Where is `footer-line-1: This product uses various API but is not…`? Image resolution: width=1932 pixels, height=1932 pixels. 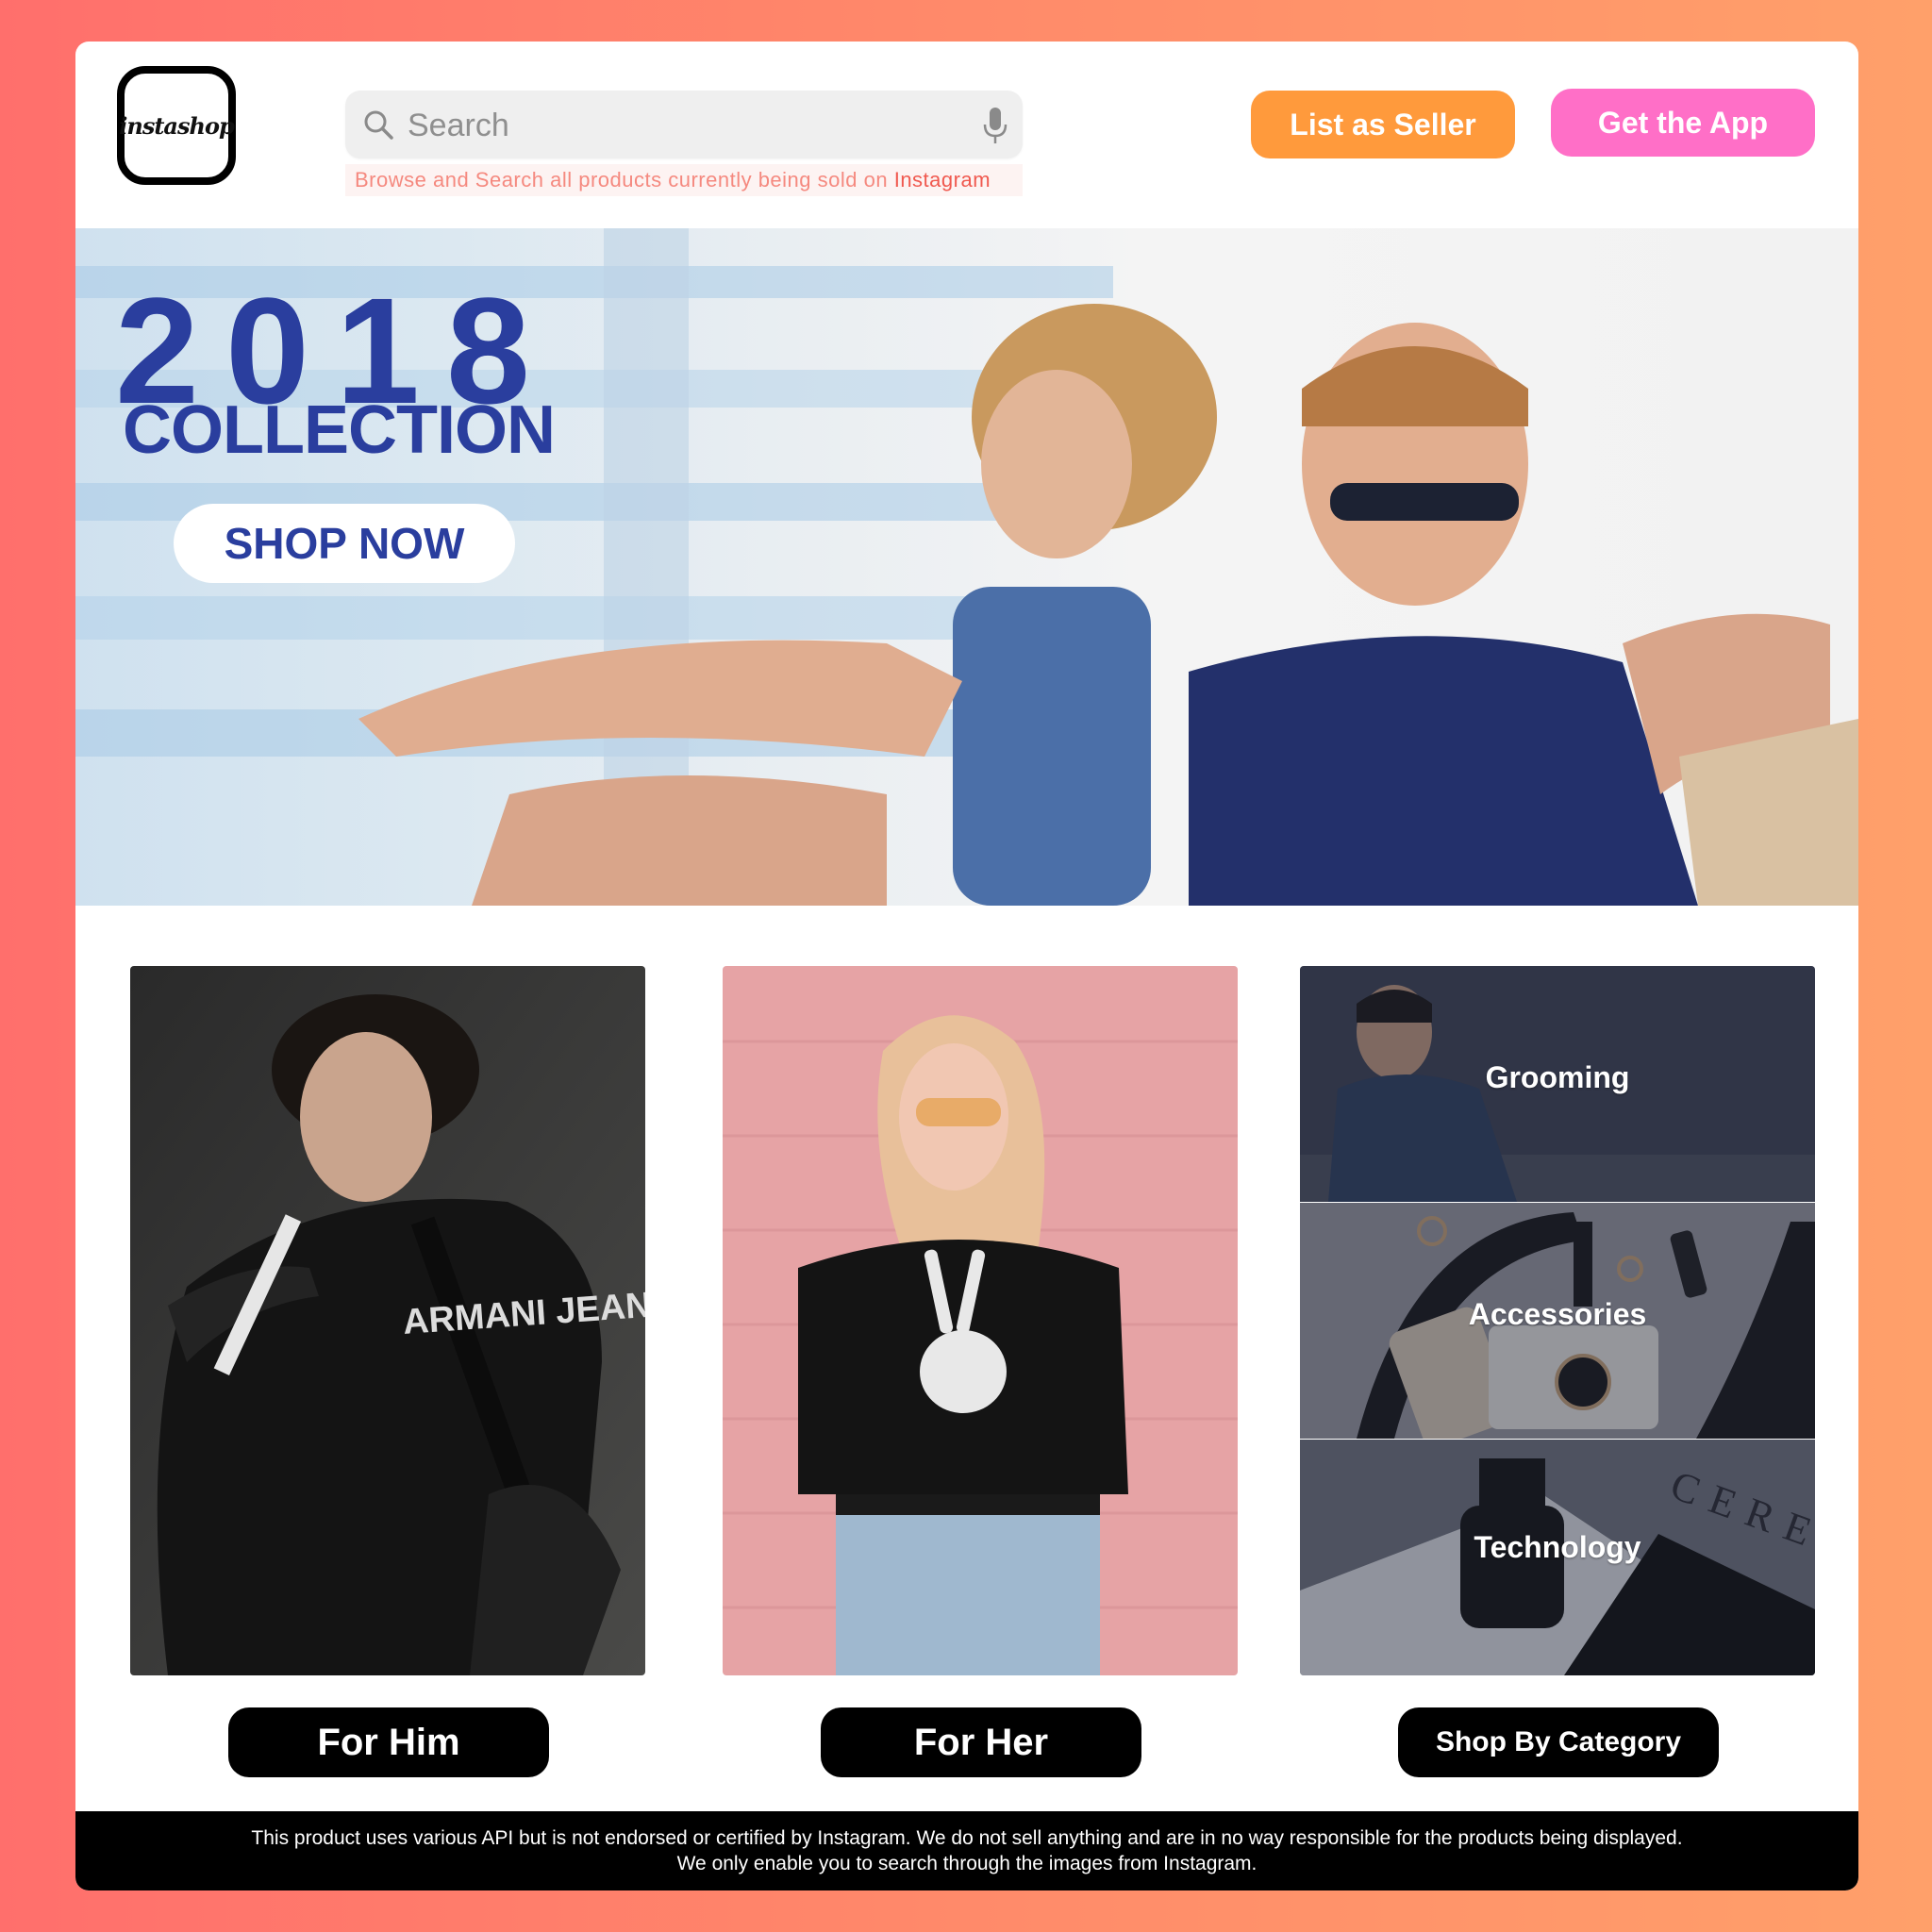 footer-line-1: This product uses various API but is not… is located at coordinates (967, 1838).